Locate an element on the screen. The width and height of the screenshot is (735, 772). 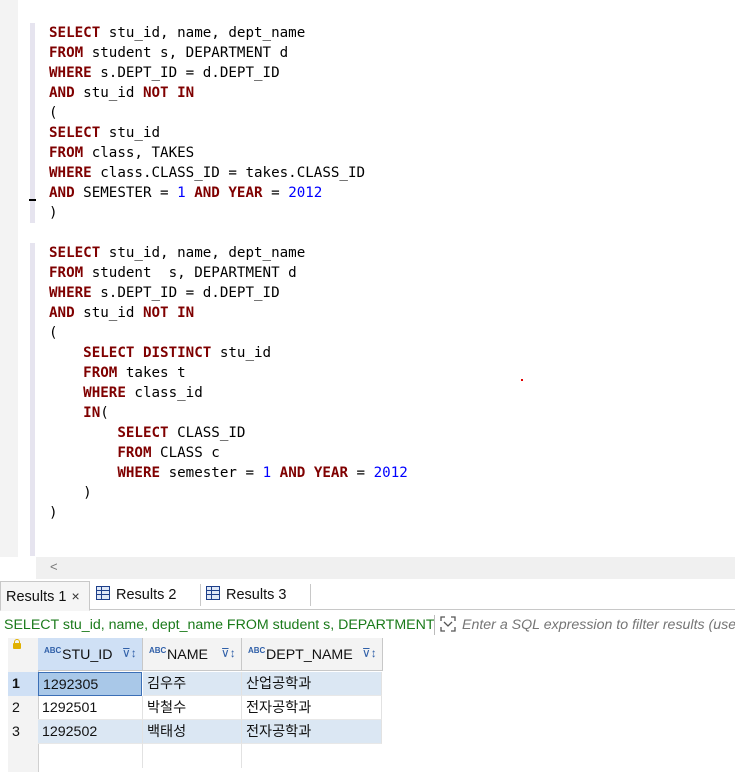
close-icon: × is located at coordinates (75, 596).